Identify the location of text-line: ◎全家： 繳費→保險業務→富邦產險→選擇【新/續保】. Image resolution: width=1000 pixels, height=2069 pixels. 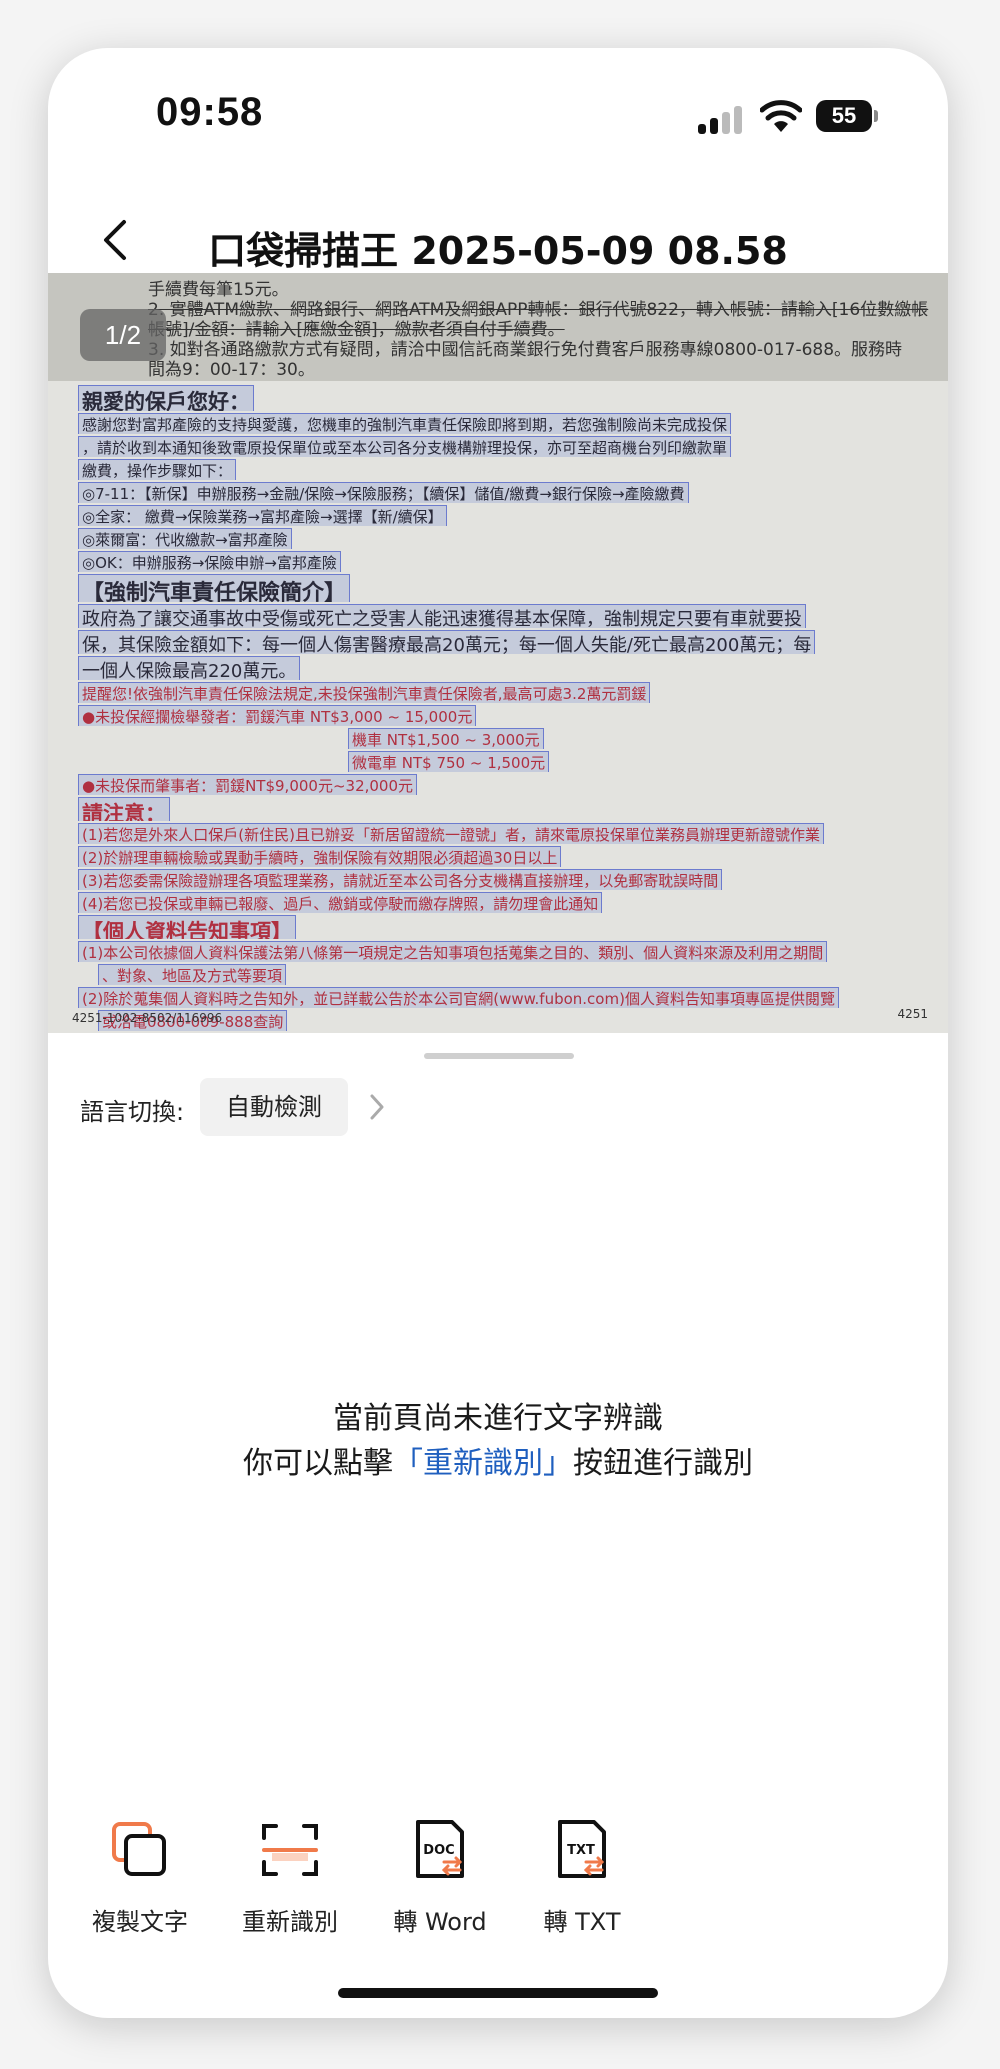
(262, 515).